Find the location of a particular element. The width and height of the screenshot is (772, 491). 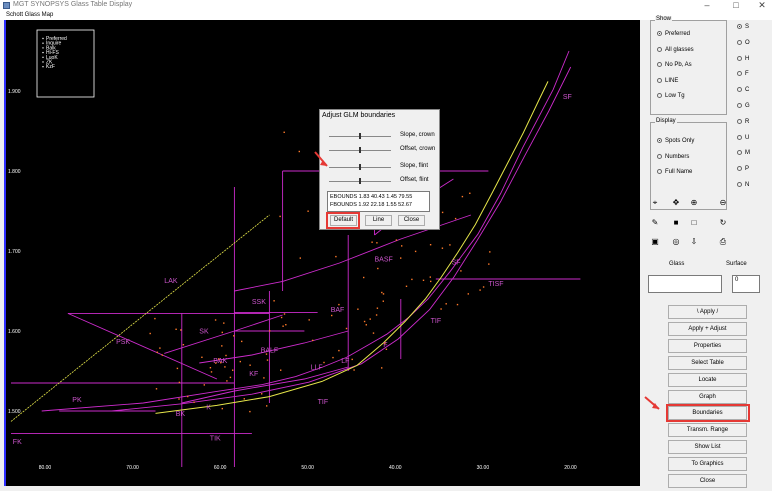

maximize-button: □ is located at coordinates (736, 6).